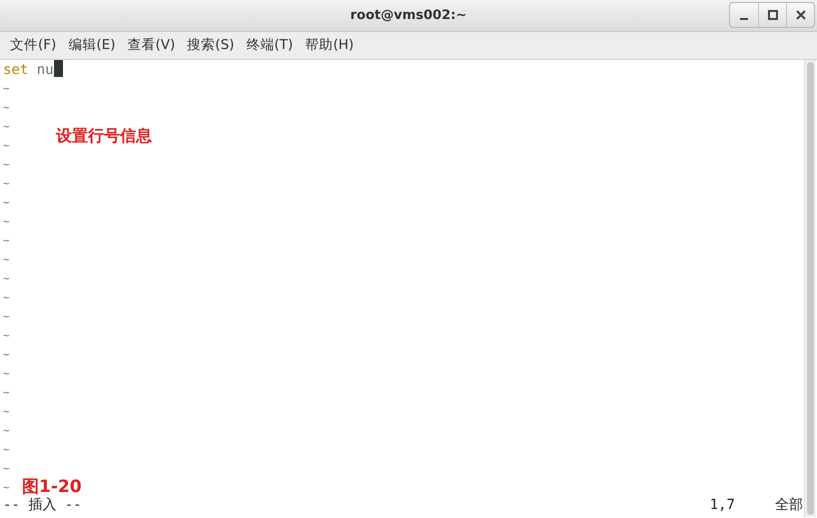 Image resolution: width=817 pixels, height=518 pixels. I want to click on mode-indicator: -- 插入 --, so click(42, 505).